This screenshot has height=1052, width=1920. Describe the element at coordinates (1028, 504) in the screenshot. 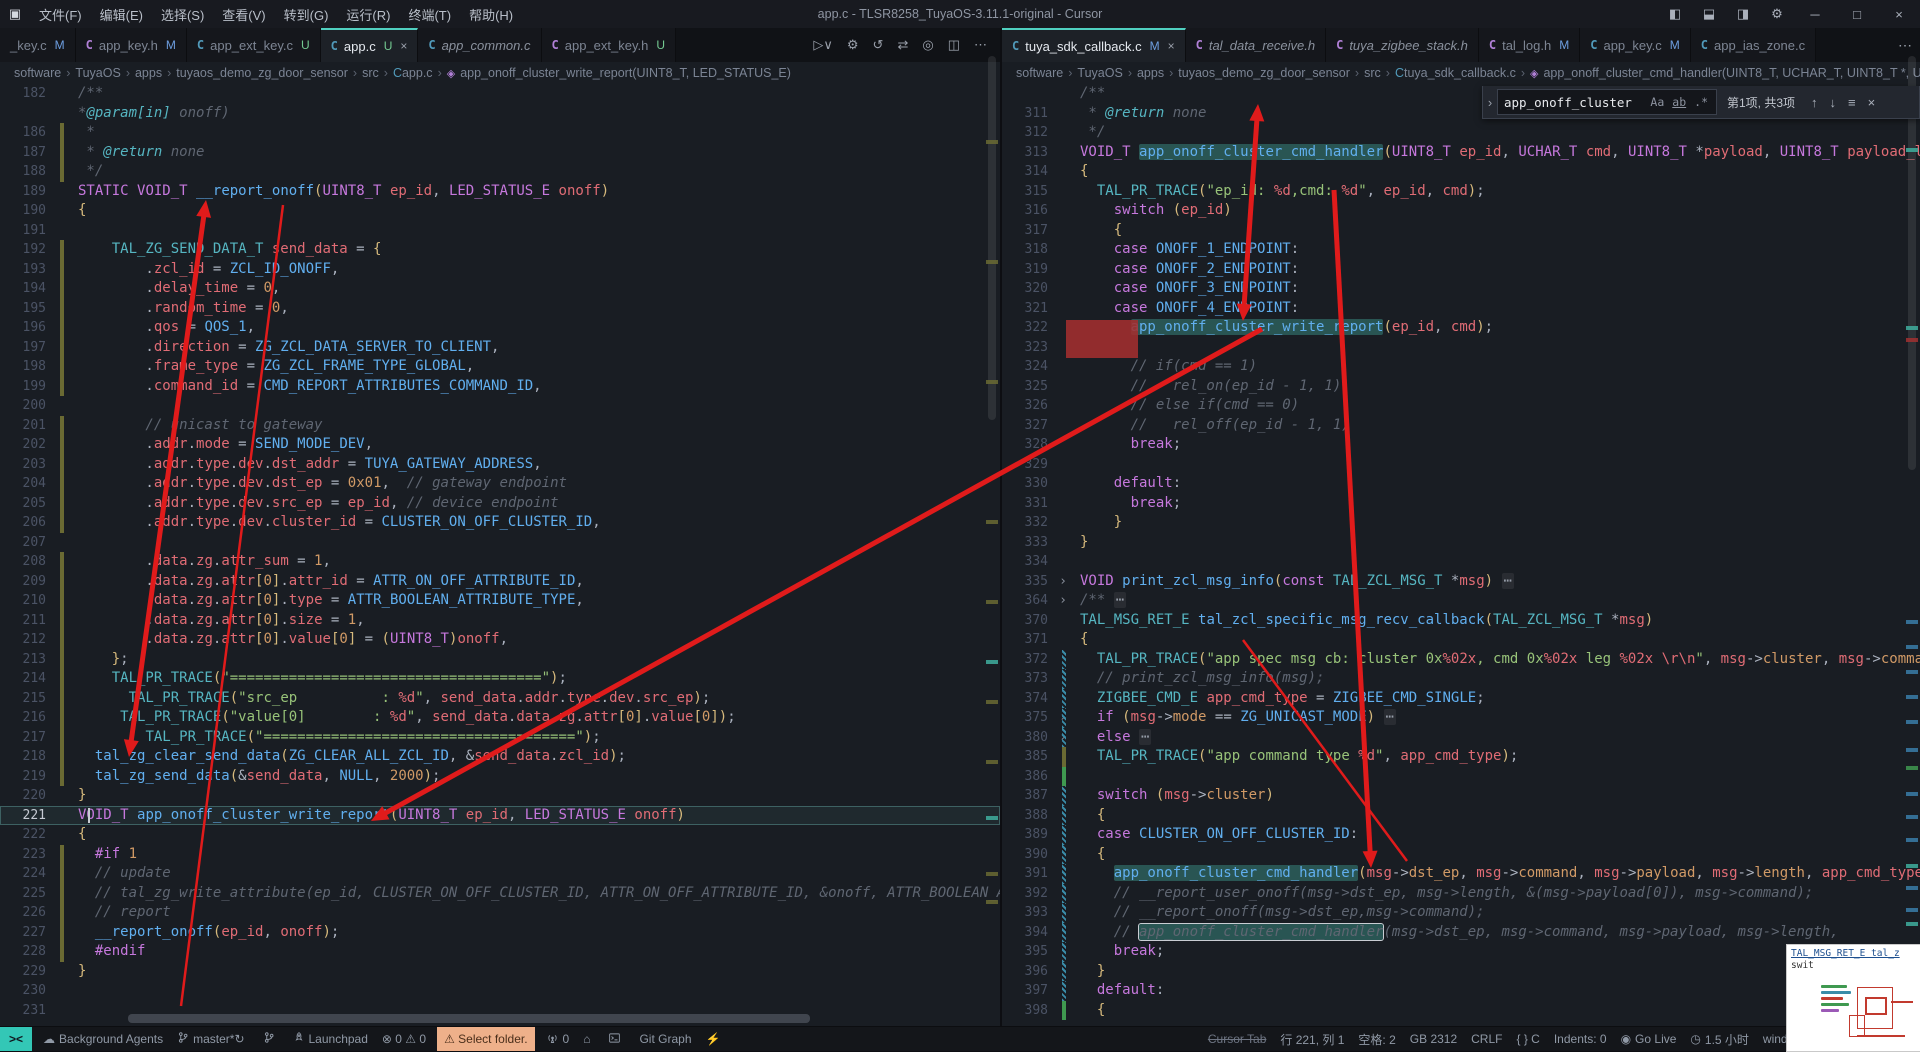

I see `line-number: 331` at that location.